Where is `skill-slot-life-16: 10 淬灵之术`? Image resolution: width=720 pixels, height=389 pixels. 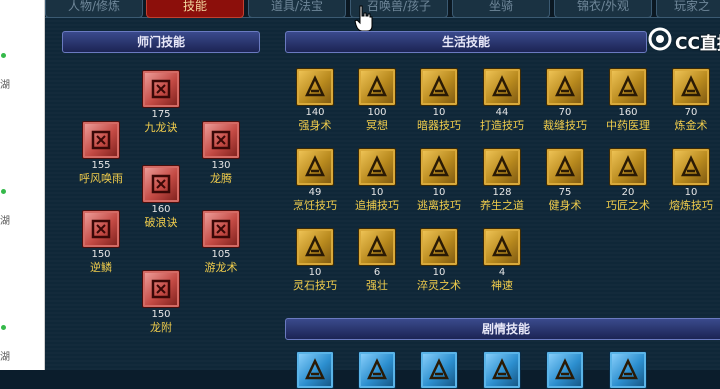
skill-slot-life-16: 10 淬灵之术 is located at coordinates (439, 260).